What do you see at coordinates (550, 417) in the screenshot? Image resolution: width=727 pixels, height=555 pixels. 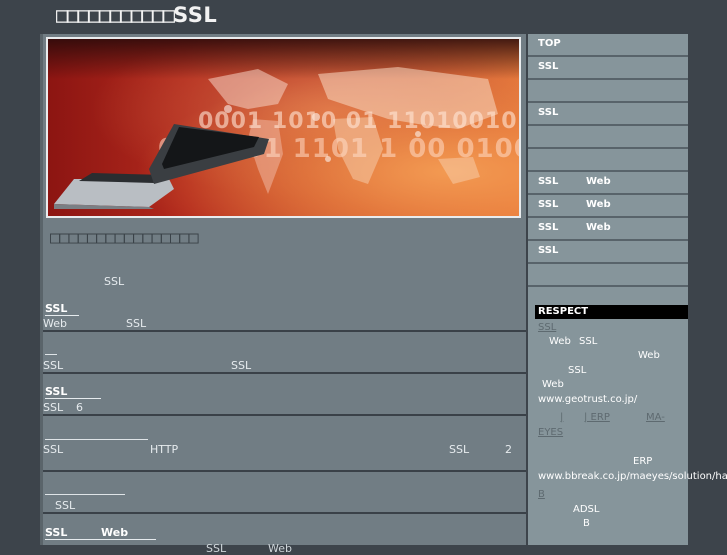 I see `respect-link: |` at bounding box center [550, 417].